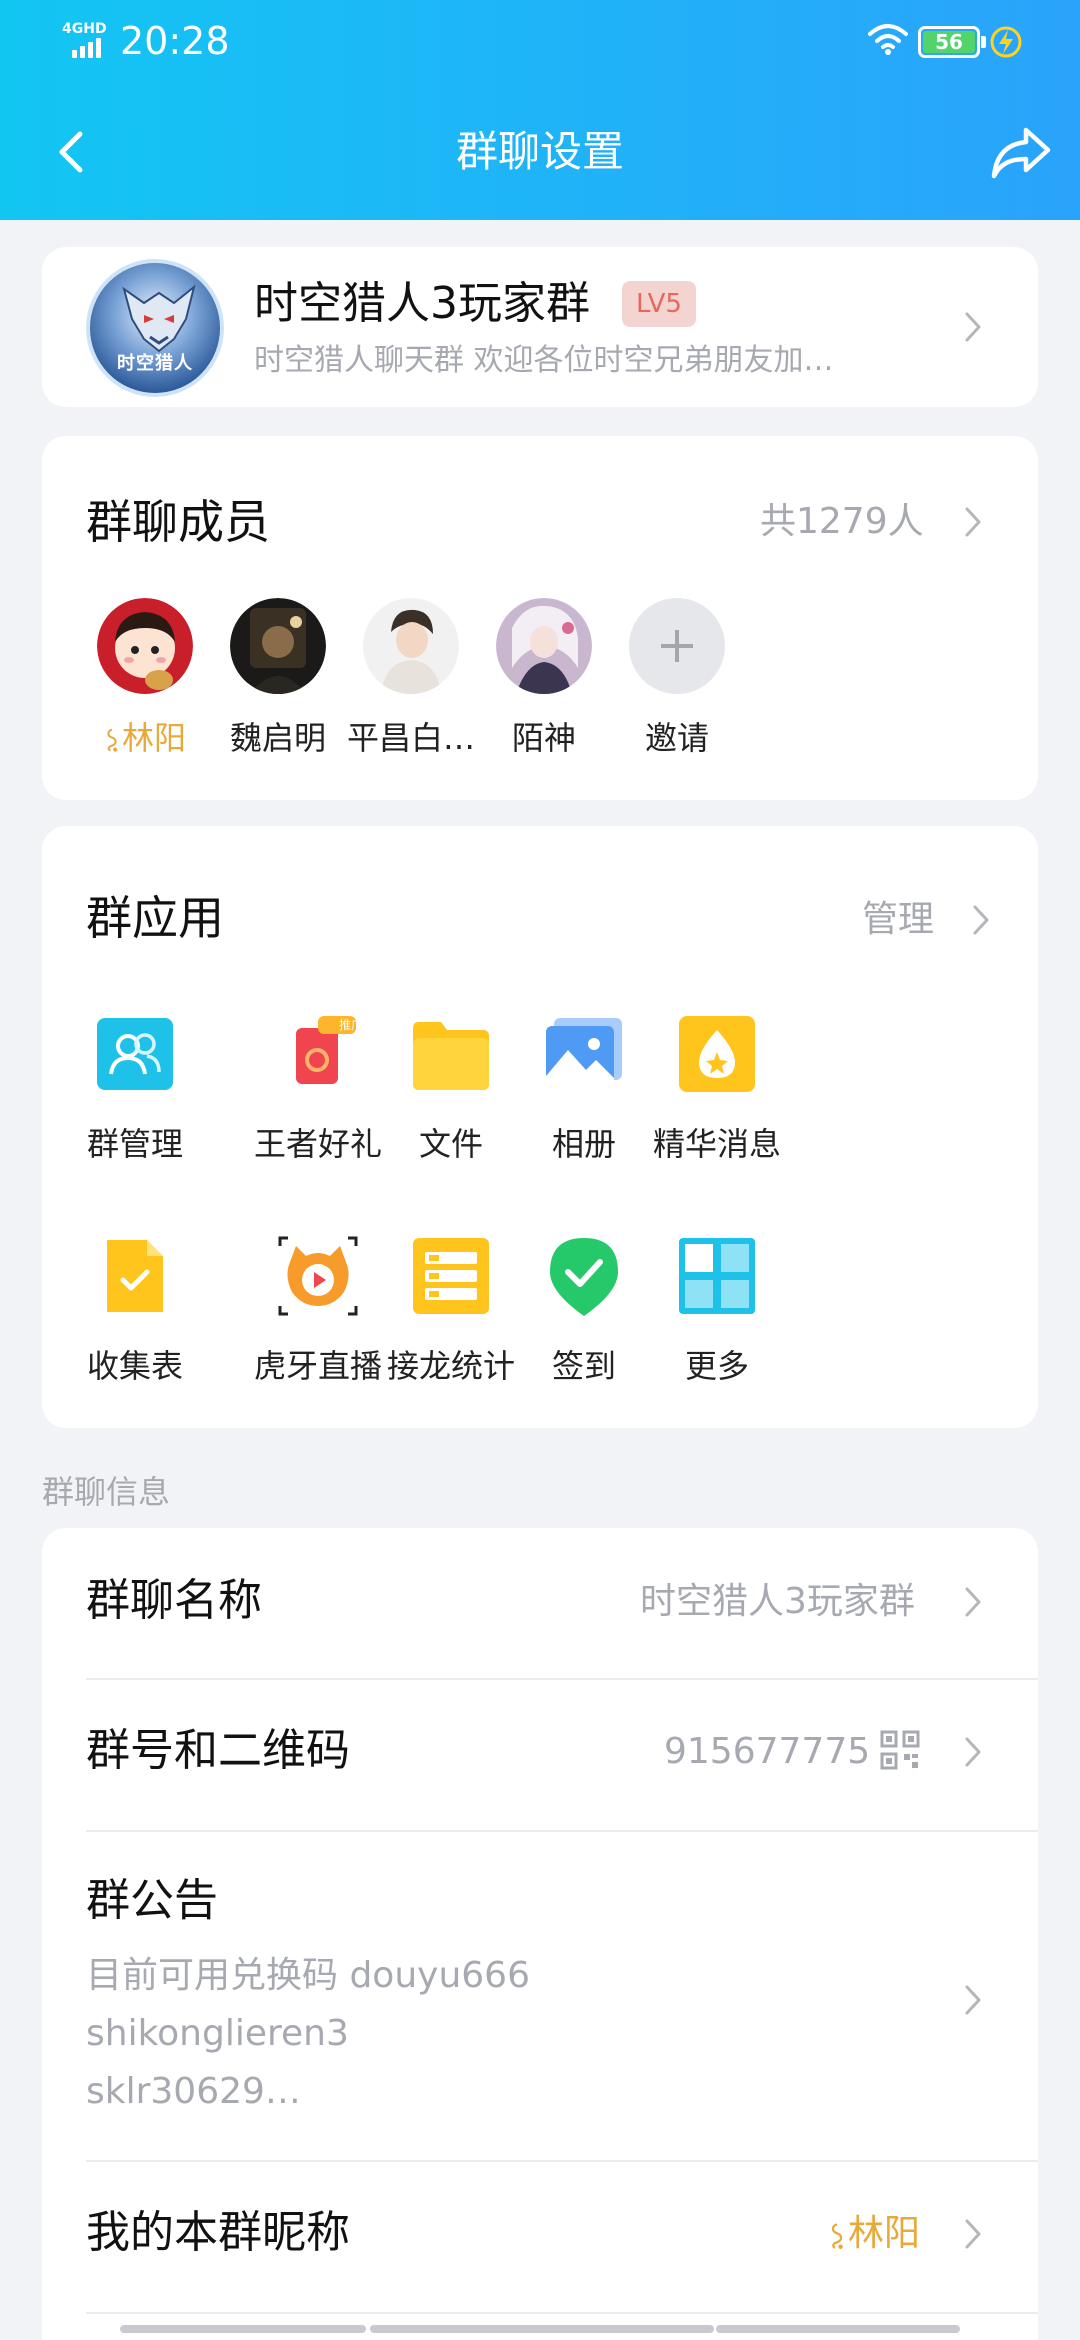  What do you see at coordinates (676, 738) in the screenshot?
I see `invite-label: 邀请` at bounding box center [676, 738].